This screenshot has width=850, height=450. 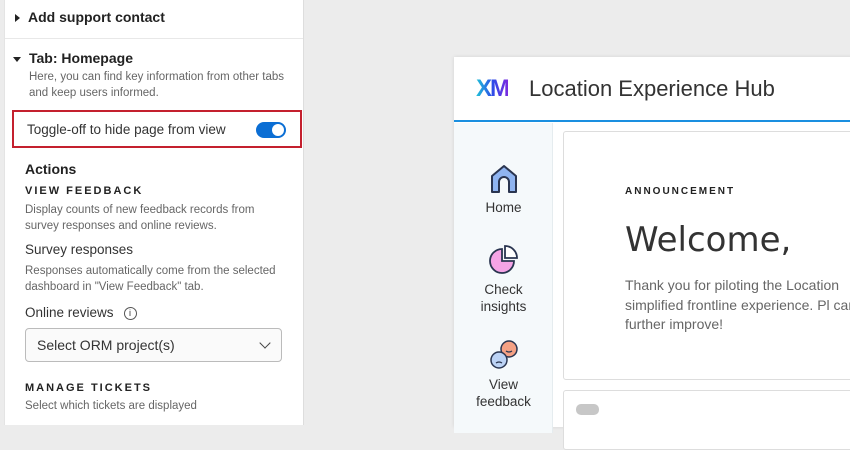 I want to click on section-title: Tab: Homepage, so click(x=81, y=58).